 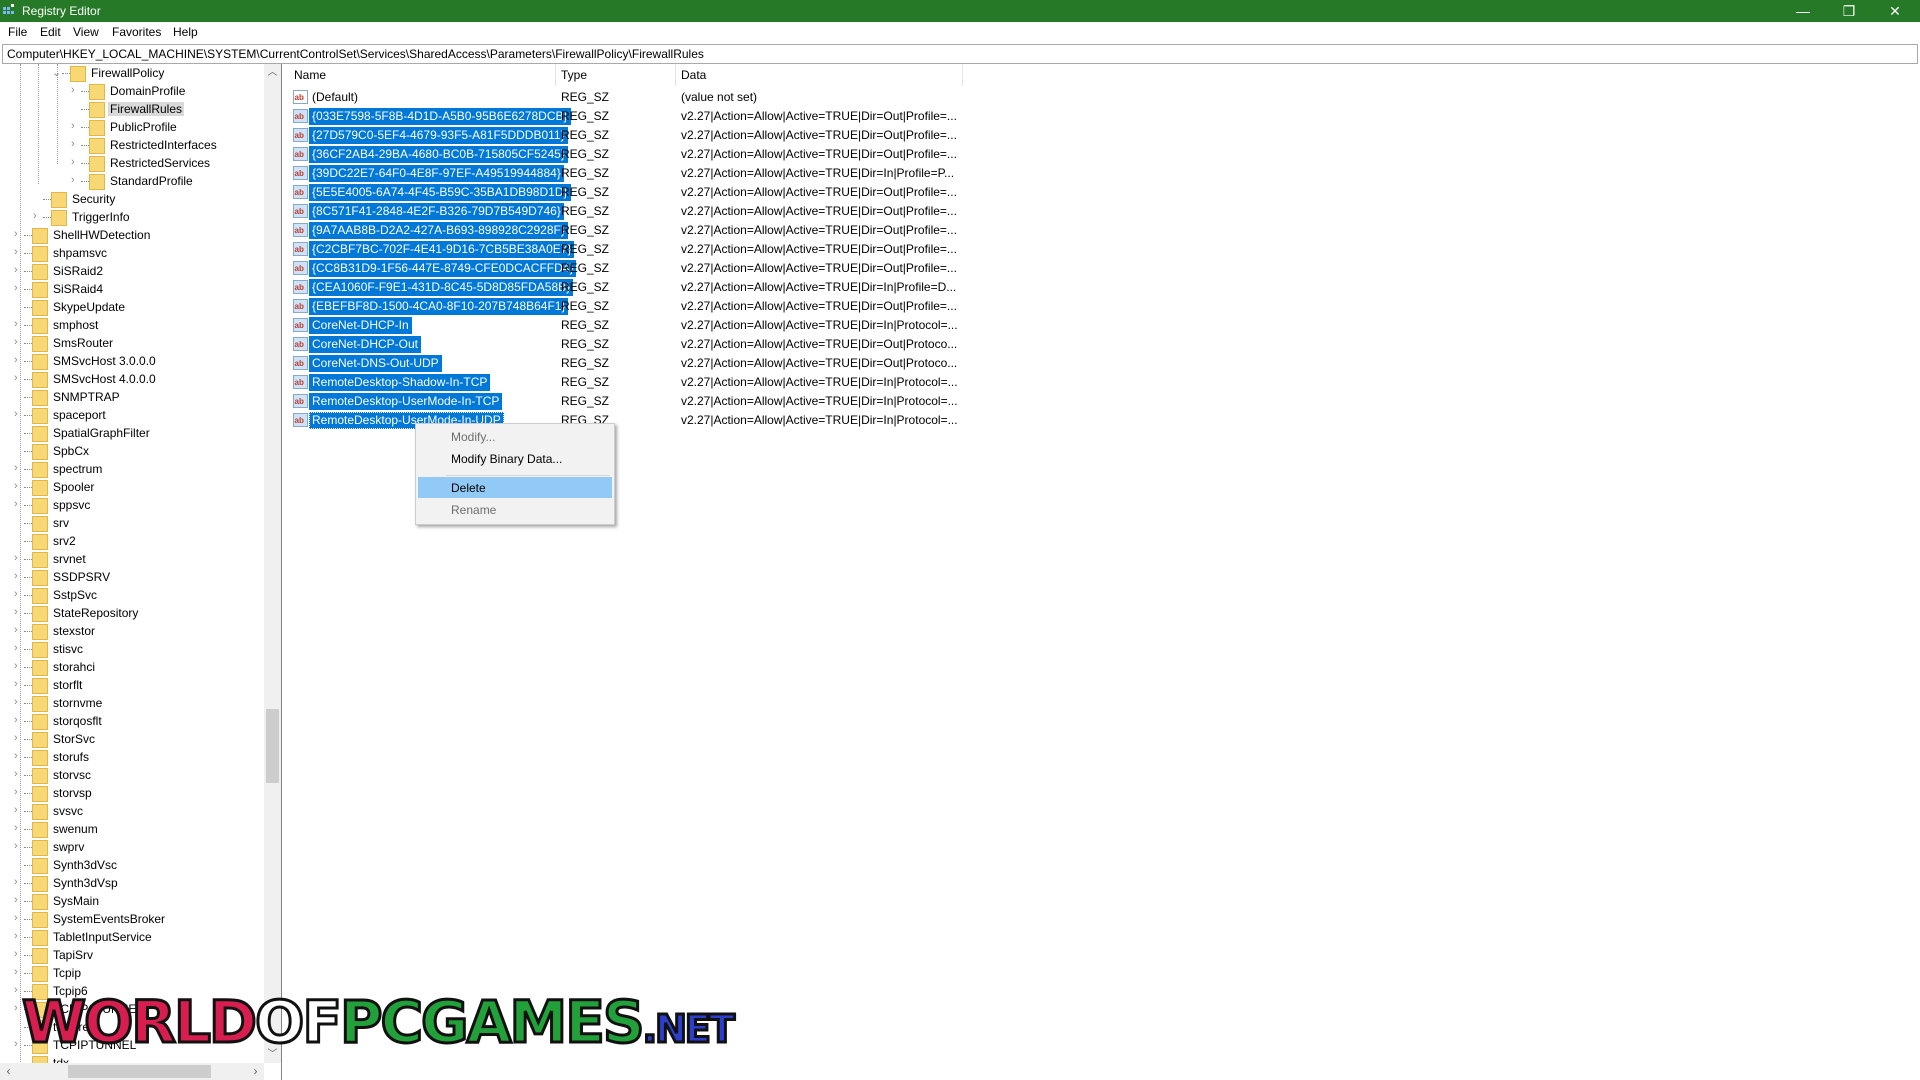 What do you see at coordinates (132, 523) in the screenshot?
I see `tree-item: srv` at bounding box center [132, 523].